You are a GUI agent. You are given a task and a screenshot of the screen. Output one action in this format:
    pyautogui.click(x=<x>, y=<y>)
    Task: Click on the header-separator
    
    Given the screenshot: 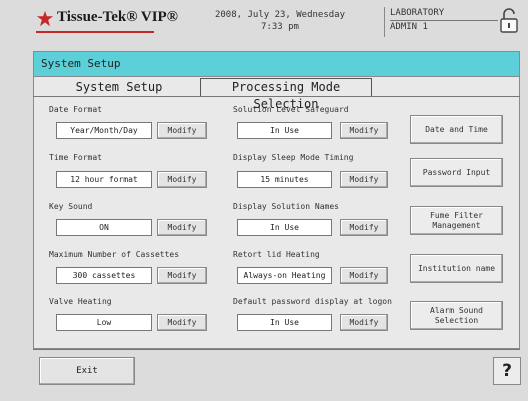 What is the action you would take?
    pyautogui.click(x=384, y=22)
    